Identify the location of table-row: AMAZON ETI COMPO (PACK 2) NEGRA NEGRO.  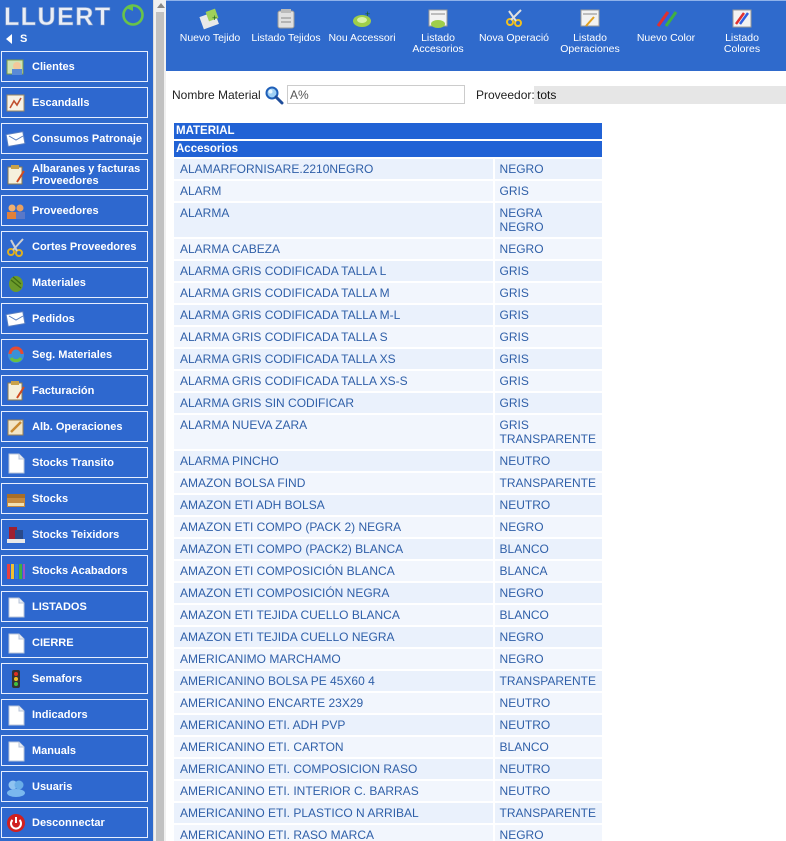
(388, 527).